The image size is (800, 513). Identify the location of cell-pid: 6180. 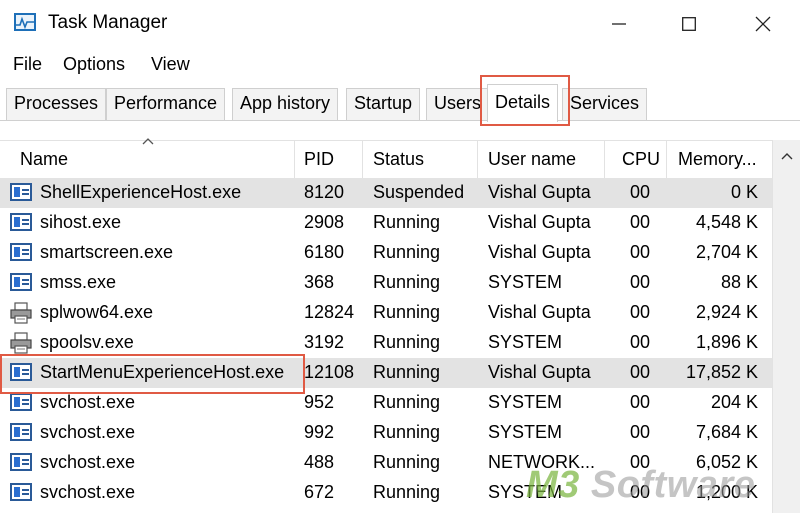
(324, 252).